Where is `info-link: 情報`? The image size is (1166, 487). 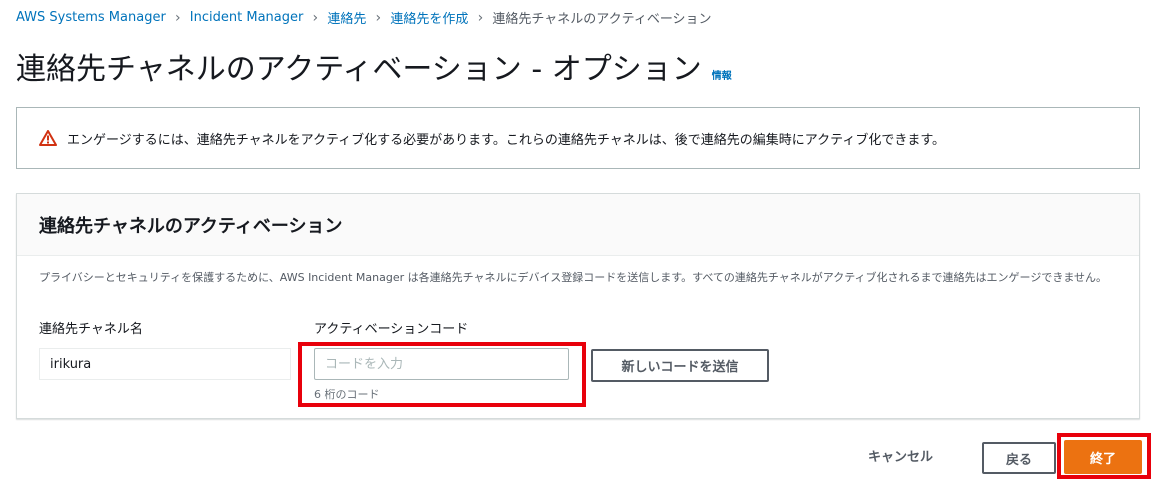
info-link: 情報 is located at coordinates (722, 74).